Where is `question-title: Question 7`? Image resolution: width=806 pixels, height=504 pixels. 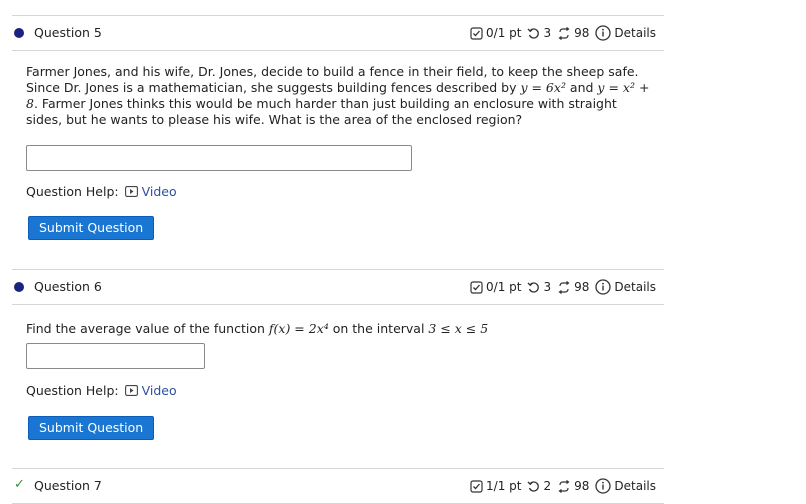
question-title: Question 7 is located at coordinates (68, 485).